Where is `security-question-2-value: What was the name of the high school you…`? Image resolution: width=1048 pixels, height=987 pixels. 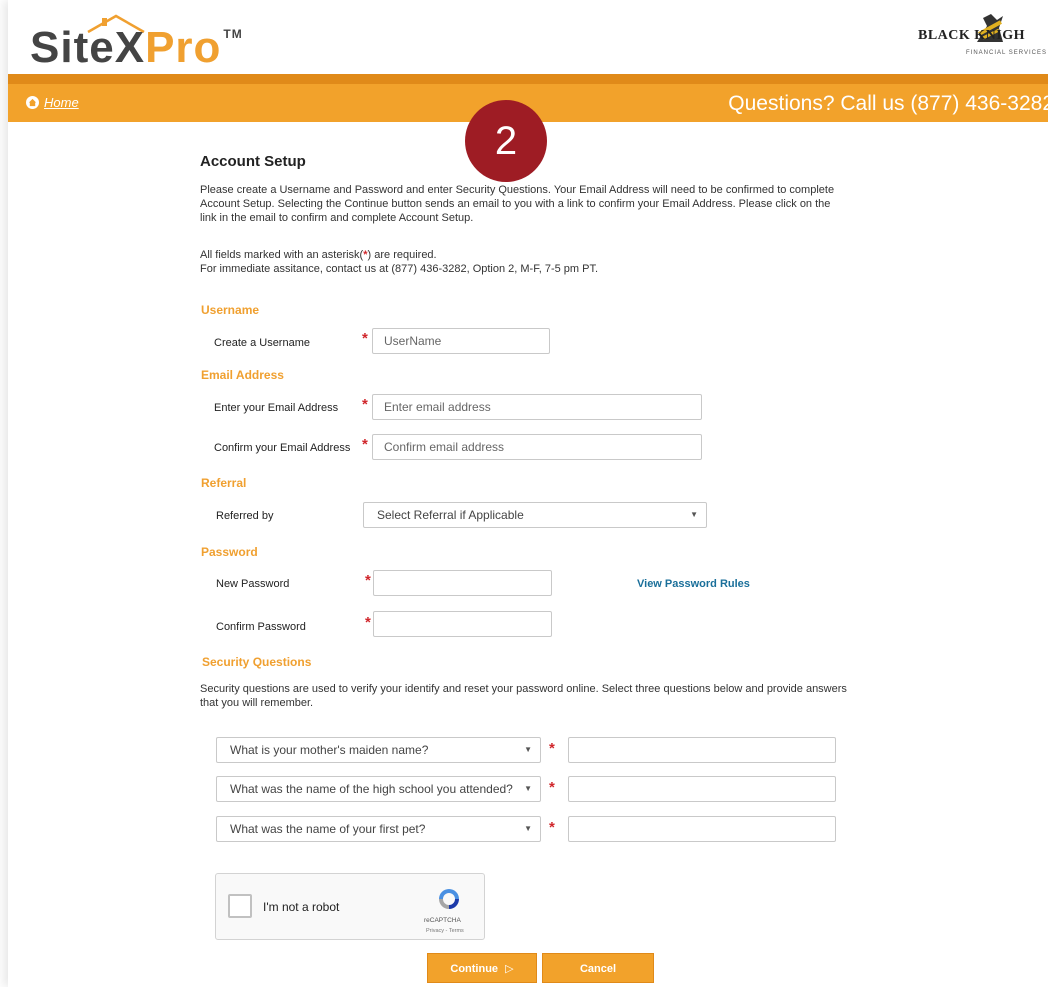
security-question-2-value: What was the name of the high school you… is located at coordinates (371, 789).